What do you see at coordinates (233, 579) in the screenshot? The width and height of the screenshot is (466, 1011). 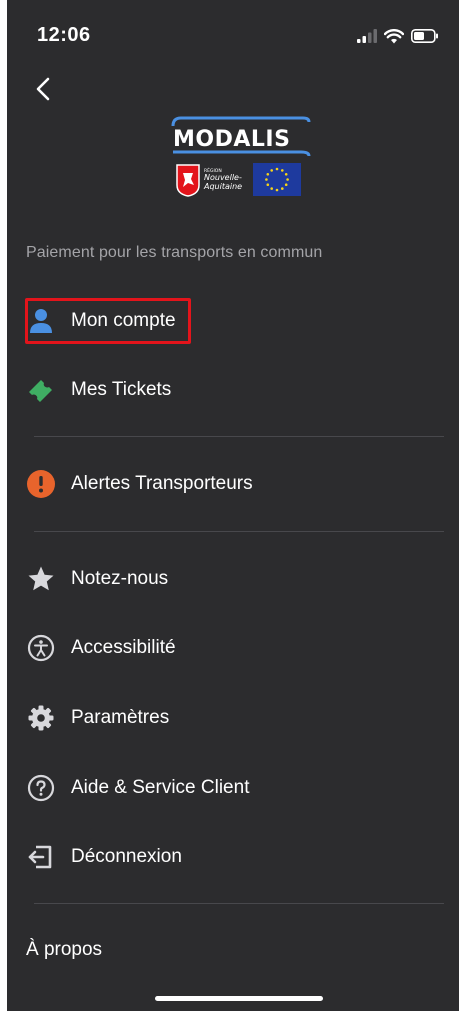 I see `menu-item-notez-nous: Notez-nous` at bounding box center [233, 579].